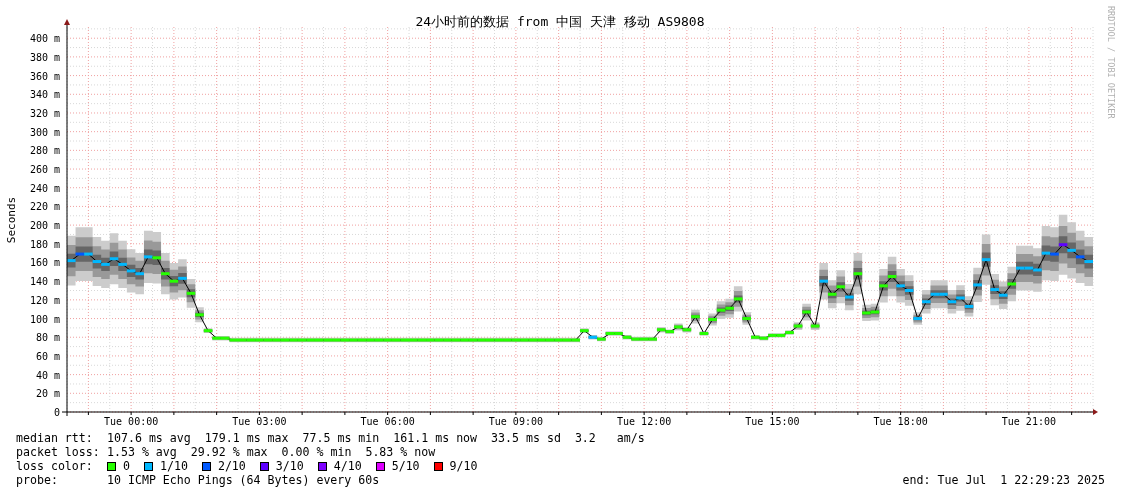 Image resolution: width=1121 pixels, height=494 pixels. What do you see at coordinates (772, 421) in the screenshot?
I see `x-tick-label: Tue 15:00` at bounding box center [772, 421].